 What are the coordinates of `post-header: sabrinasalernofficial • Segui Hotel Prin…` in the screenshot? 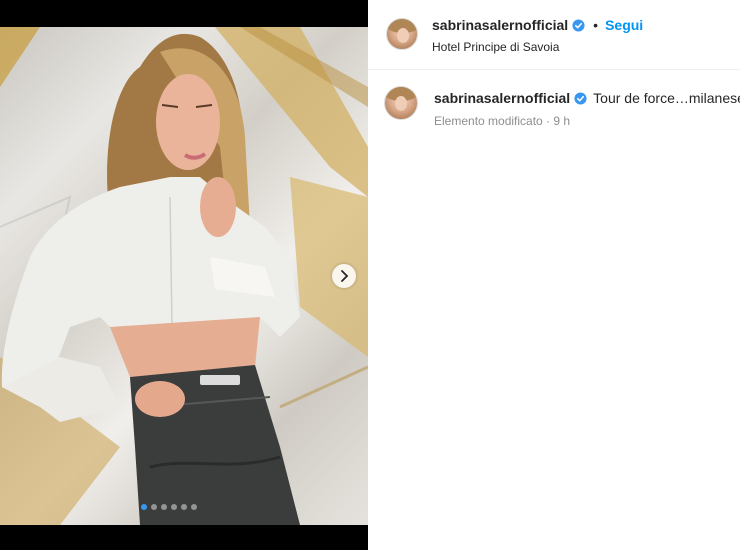 It's located at (554, 35).